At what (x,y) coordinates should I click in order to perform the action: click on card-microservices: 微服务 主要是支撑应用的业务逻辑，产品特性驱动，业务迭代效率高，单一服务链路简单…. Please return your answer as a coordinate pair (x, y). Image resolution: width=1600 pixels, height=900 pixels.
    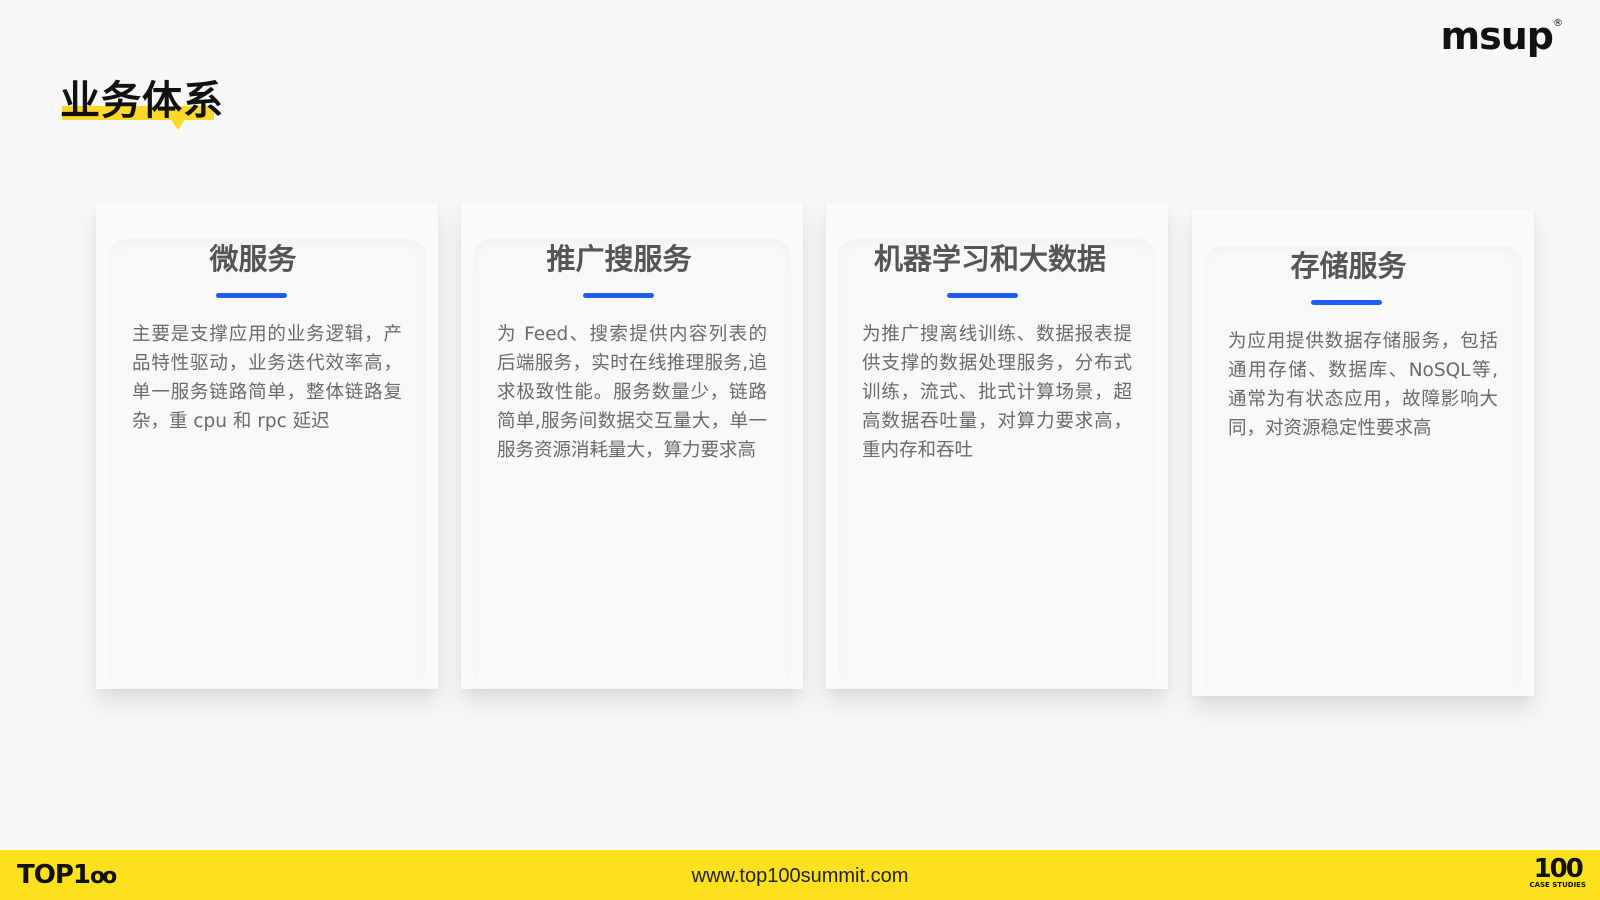
    Looking at the image, I should click on (267, 446).